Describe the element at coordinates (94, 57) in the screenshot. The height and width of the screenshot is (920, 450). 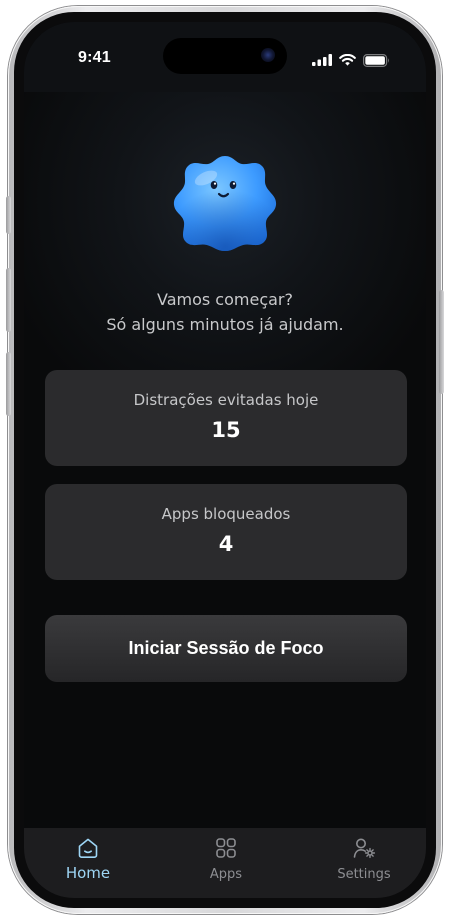
I see `status-time: 9:41` at that location.